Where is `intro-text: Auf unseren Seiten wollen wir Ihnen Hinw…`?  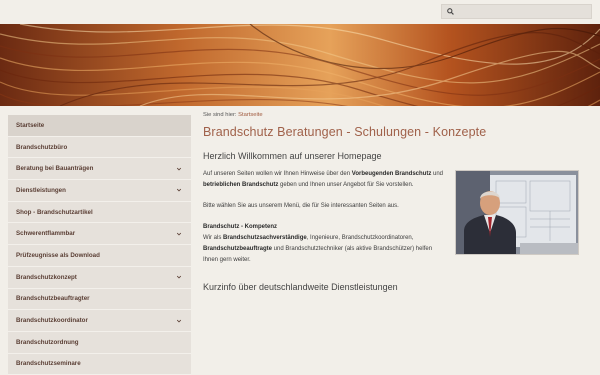
intro-text: Auf unseren Seiten wollen wir Ihnen Hinw… is located at coordinates (325, 217).